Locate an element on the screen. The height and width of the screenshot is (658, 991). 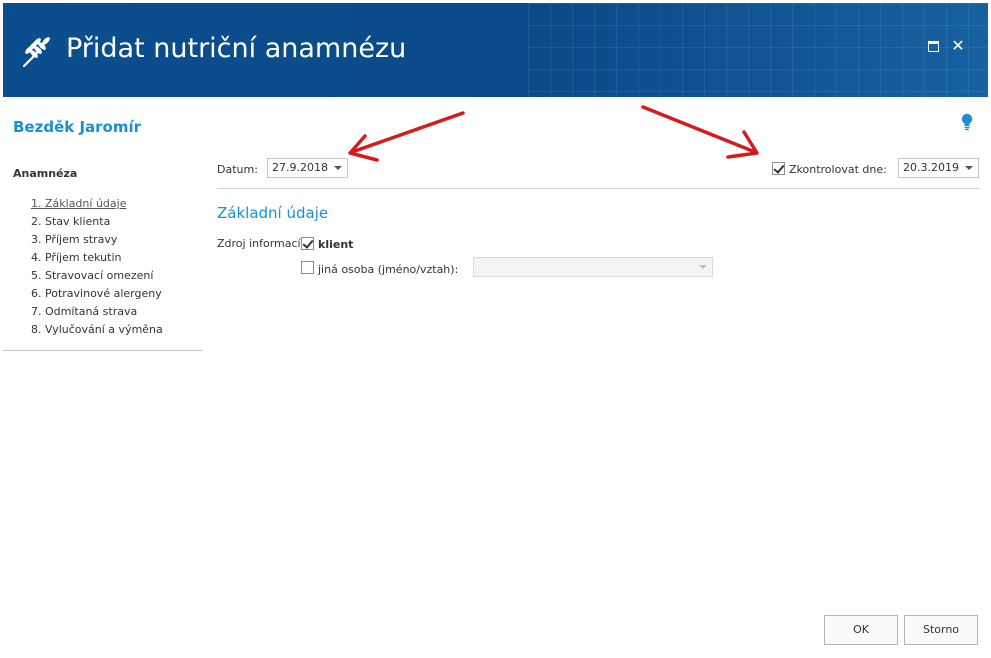
header-divider is located at coordinates (598, 188).